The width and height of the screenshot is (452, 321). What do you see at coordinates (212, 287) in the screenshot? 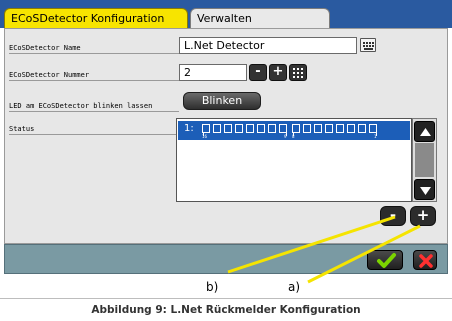
I see `annotation-b: b)` at bounding box center [212, 287].